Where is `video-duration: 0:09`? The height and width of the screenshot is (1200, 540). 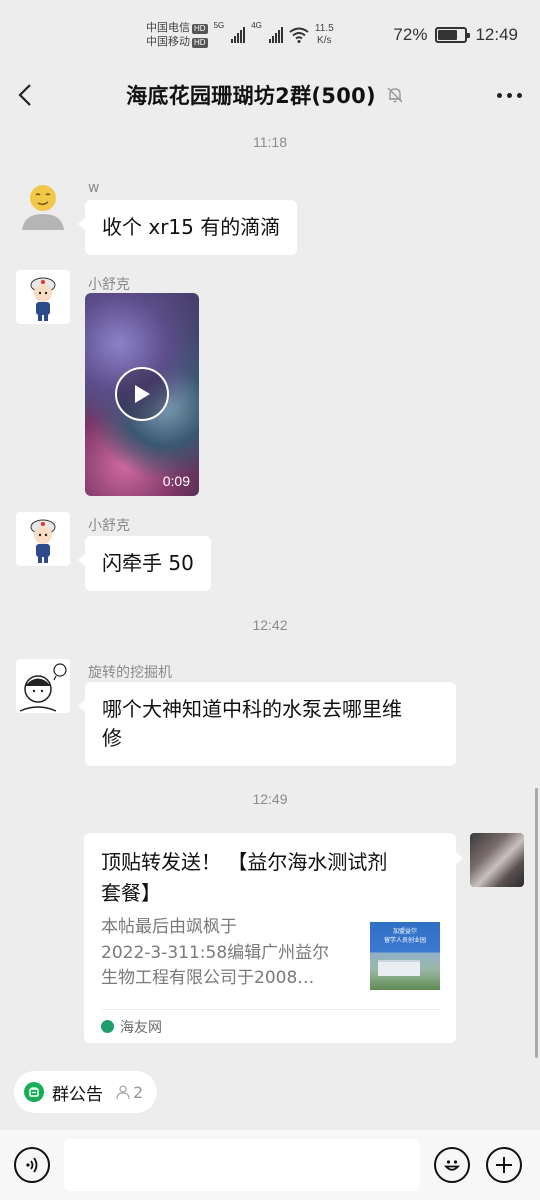 video-duration: 0:09 is located at coordinates (176, 481).